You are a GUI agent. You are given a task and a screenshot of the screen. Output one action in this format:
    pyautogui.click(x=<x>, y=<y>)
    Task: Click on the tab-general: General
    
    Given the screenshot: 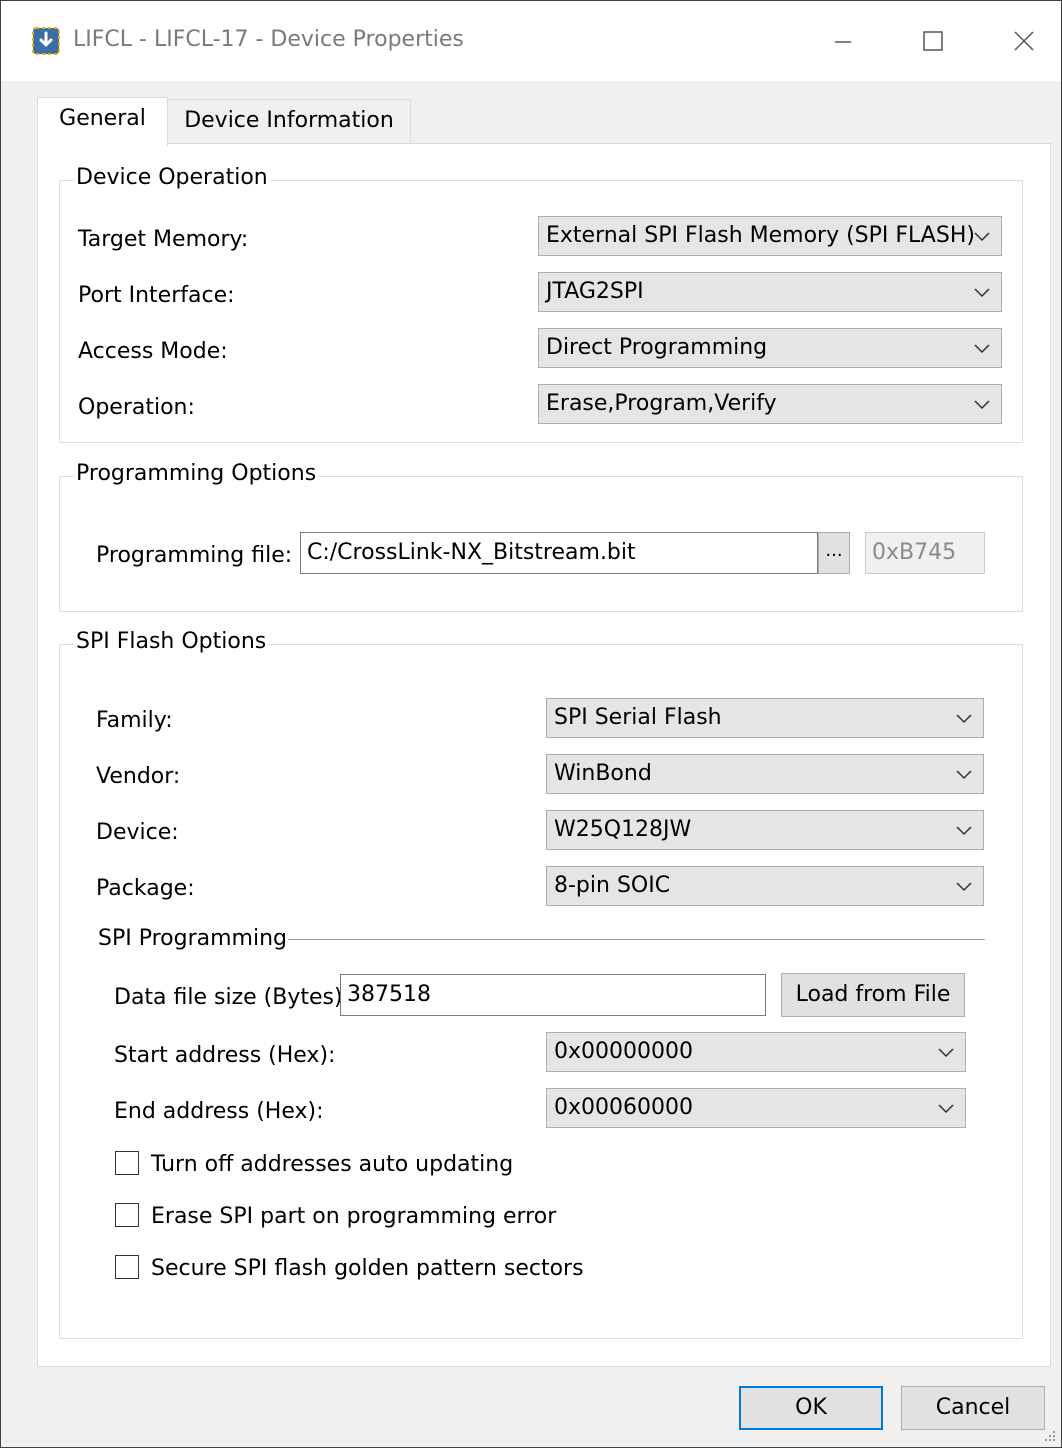 What is the action you would take?
    pyautogui.click(x=102, y=121)
    